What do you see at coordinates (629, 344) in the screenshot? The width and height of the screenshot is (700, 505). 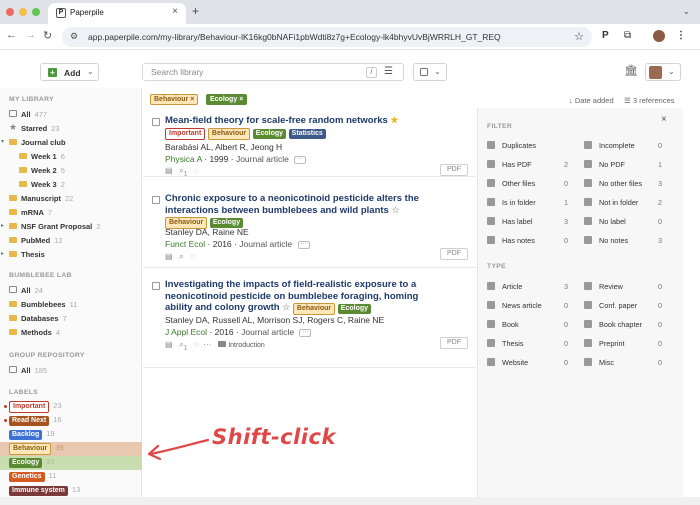 I see `filter-option-preprint: Preprint 0` at bounding box center [629, 344].